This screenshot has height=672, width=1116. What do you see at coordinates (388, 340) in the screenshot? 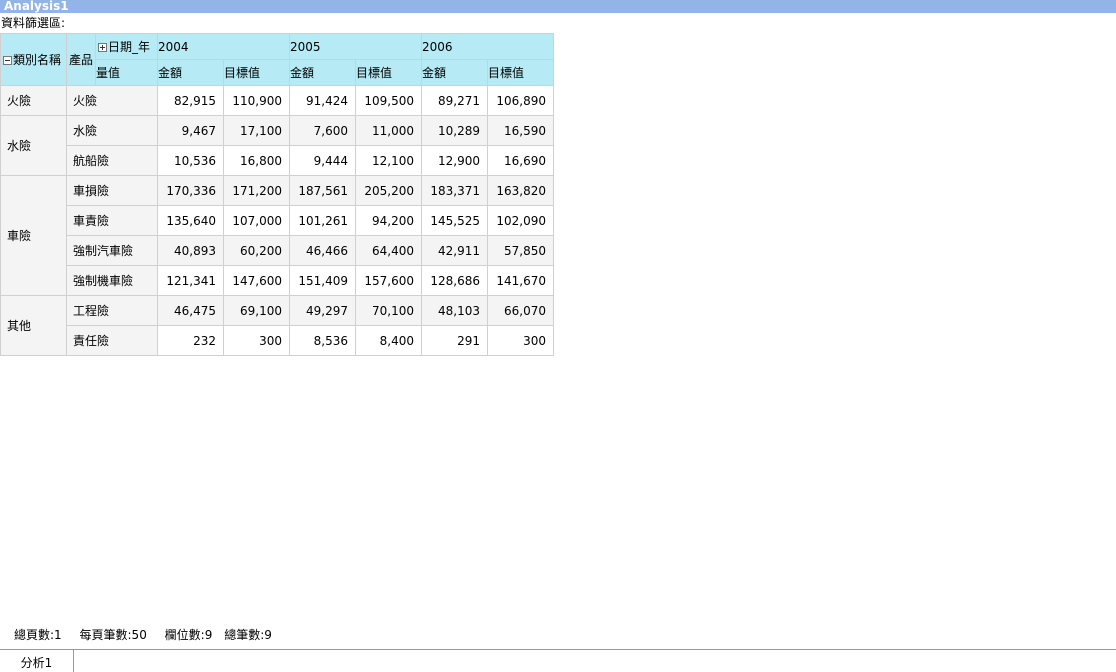
I see `target-cell: 8,400` at bounding box center [388, 340].